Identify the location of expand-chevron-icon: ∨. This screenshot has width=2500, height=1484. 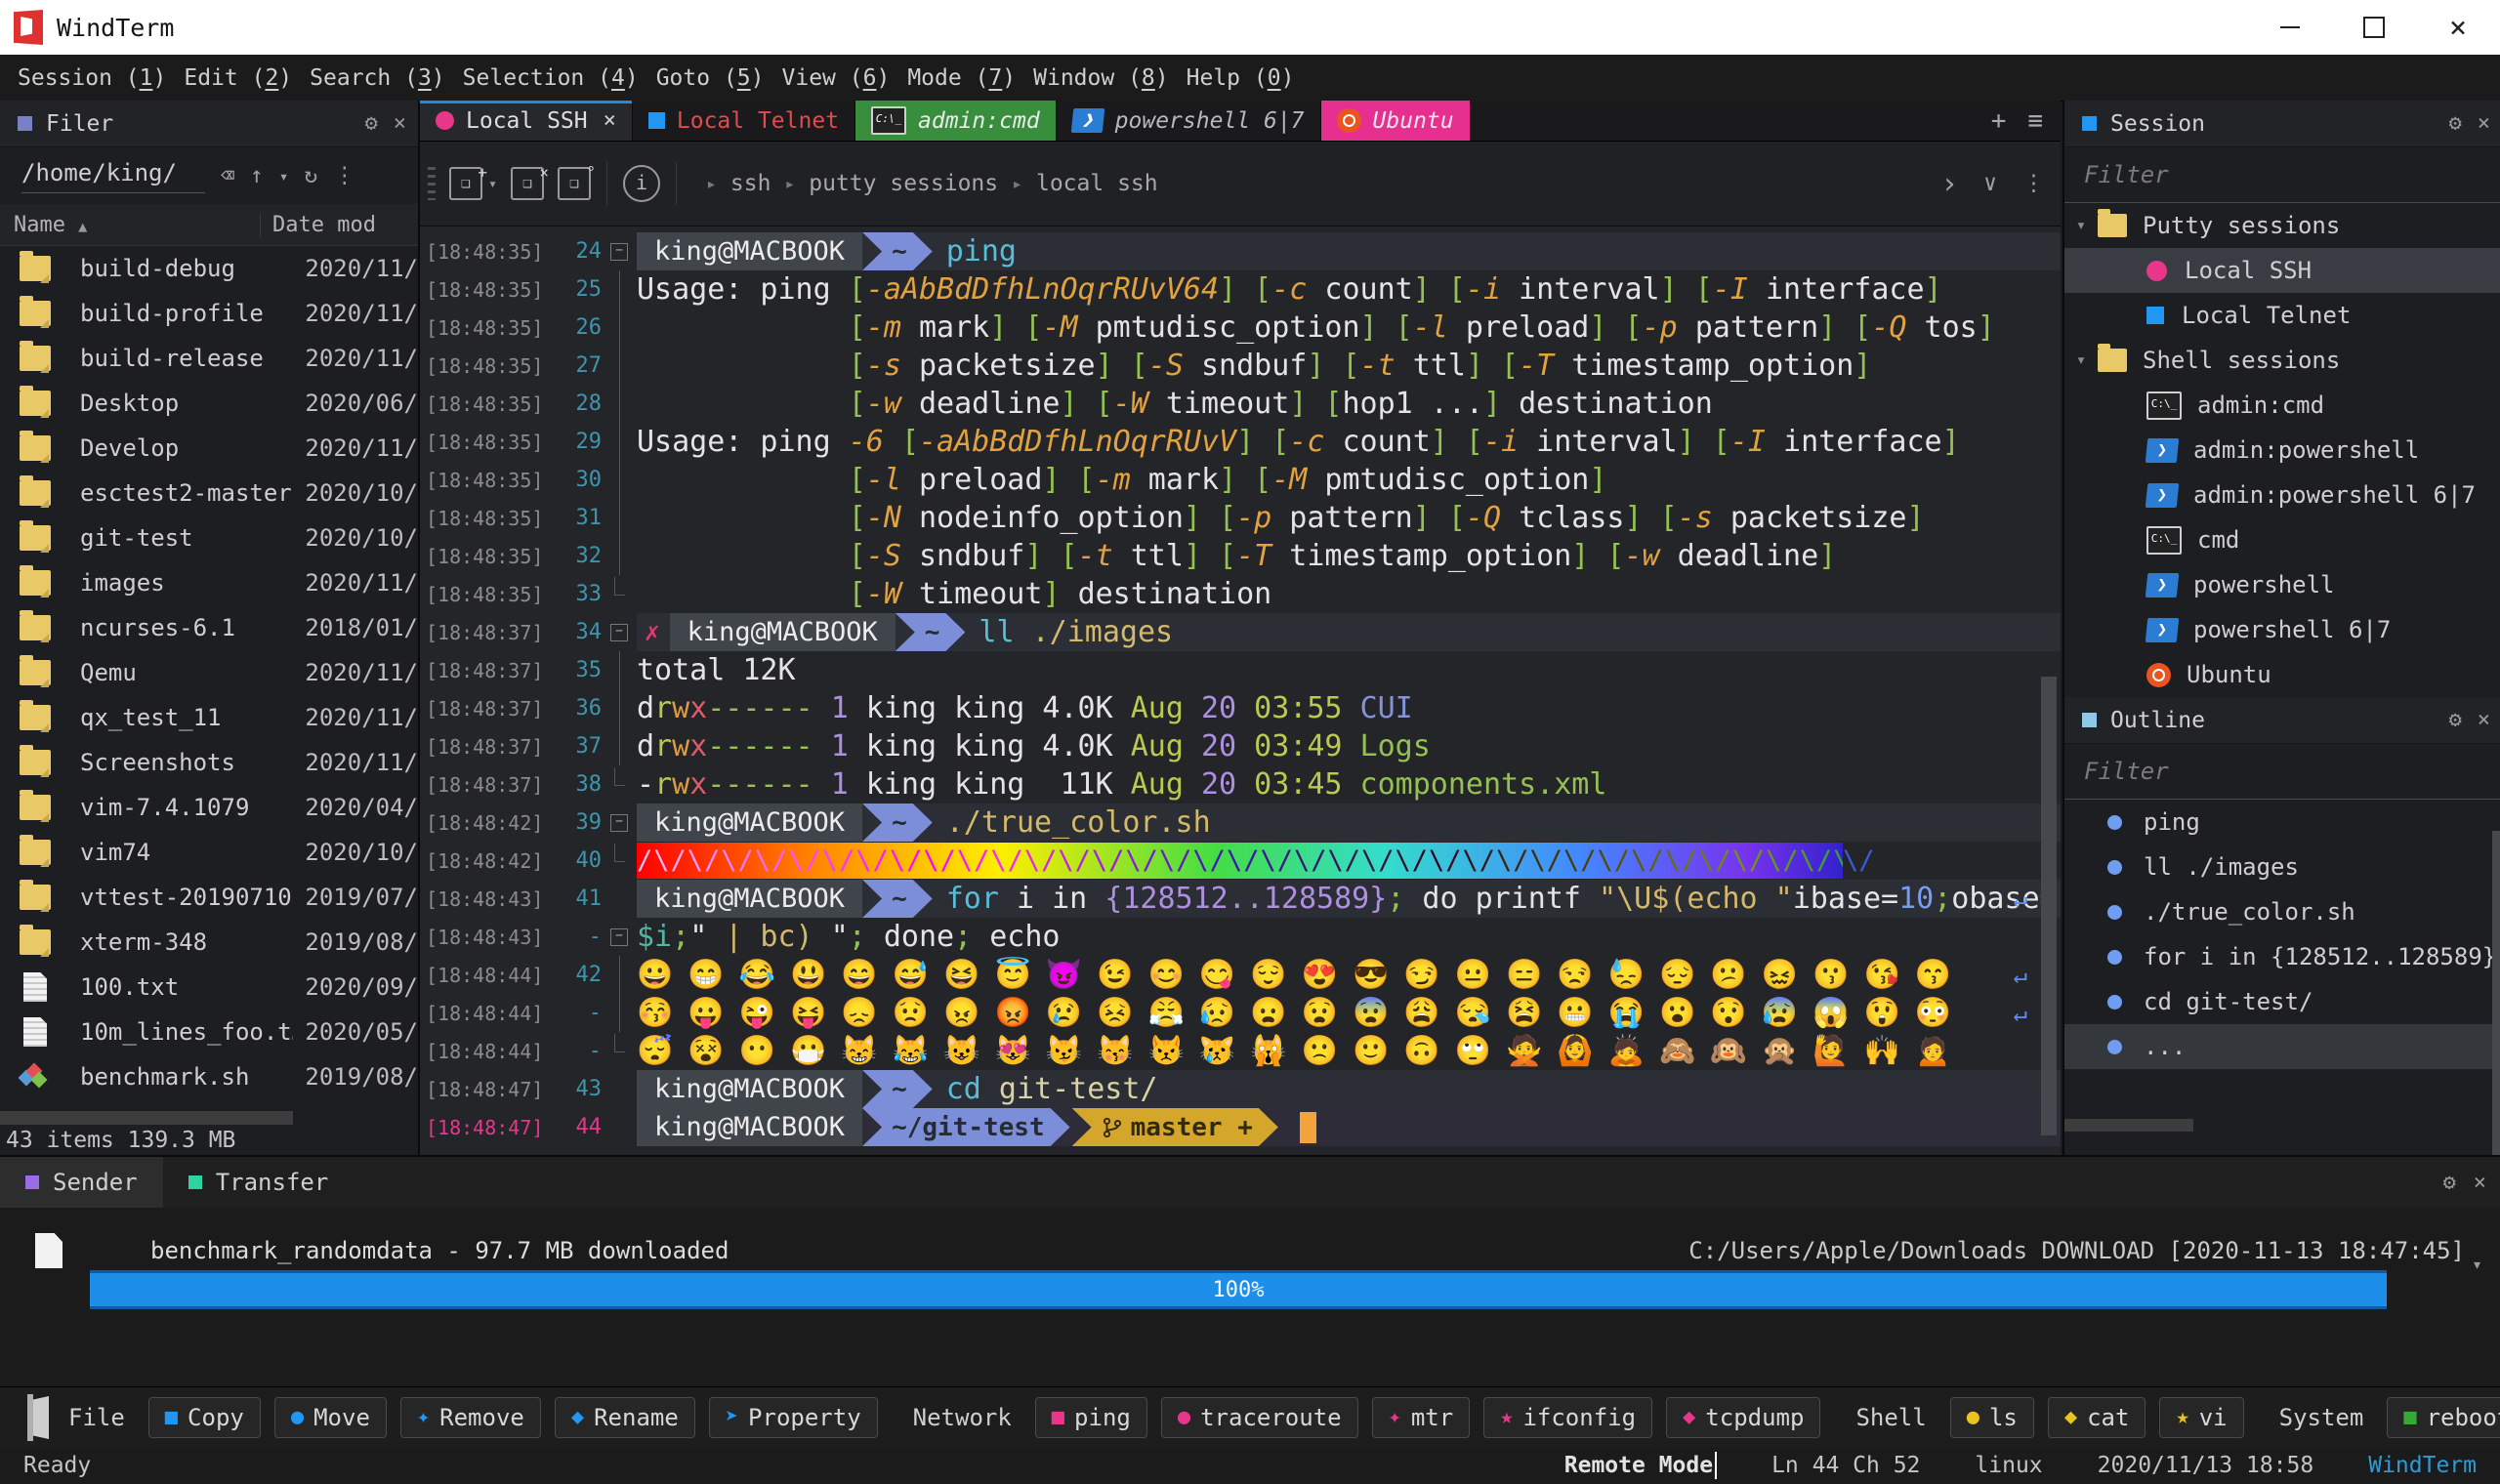
(1990, 184).